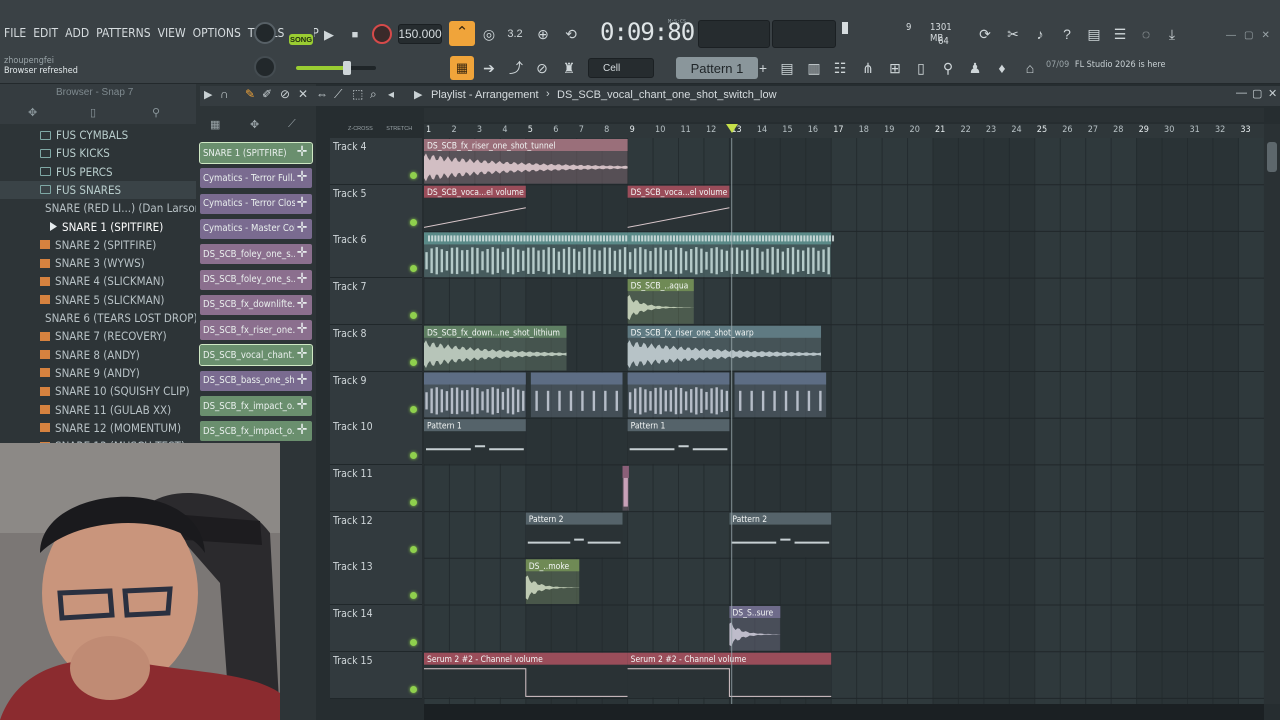  Describe the element at coordinates (373, 94) in the screenshot. I see `zoom-tool-icon: ⌕` at that location.